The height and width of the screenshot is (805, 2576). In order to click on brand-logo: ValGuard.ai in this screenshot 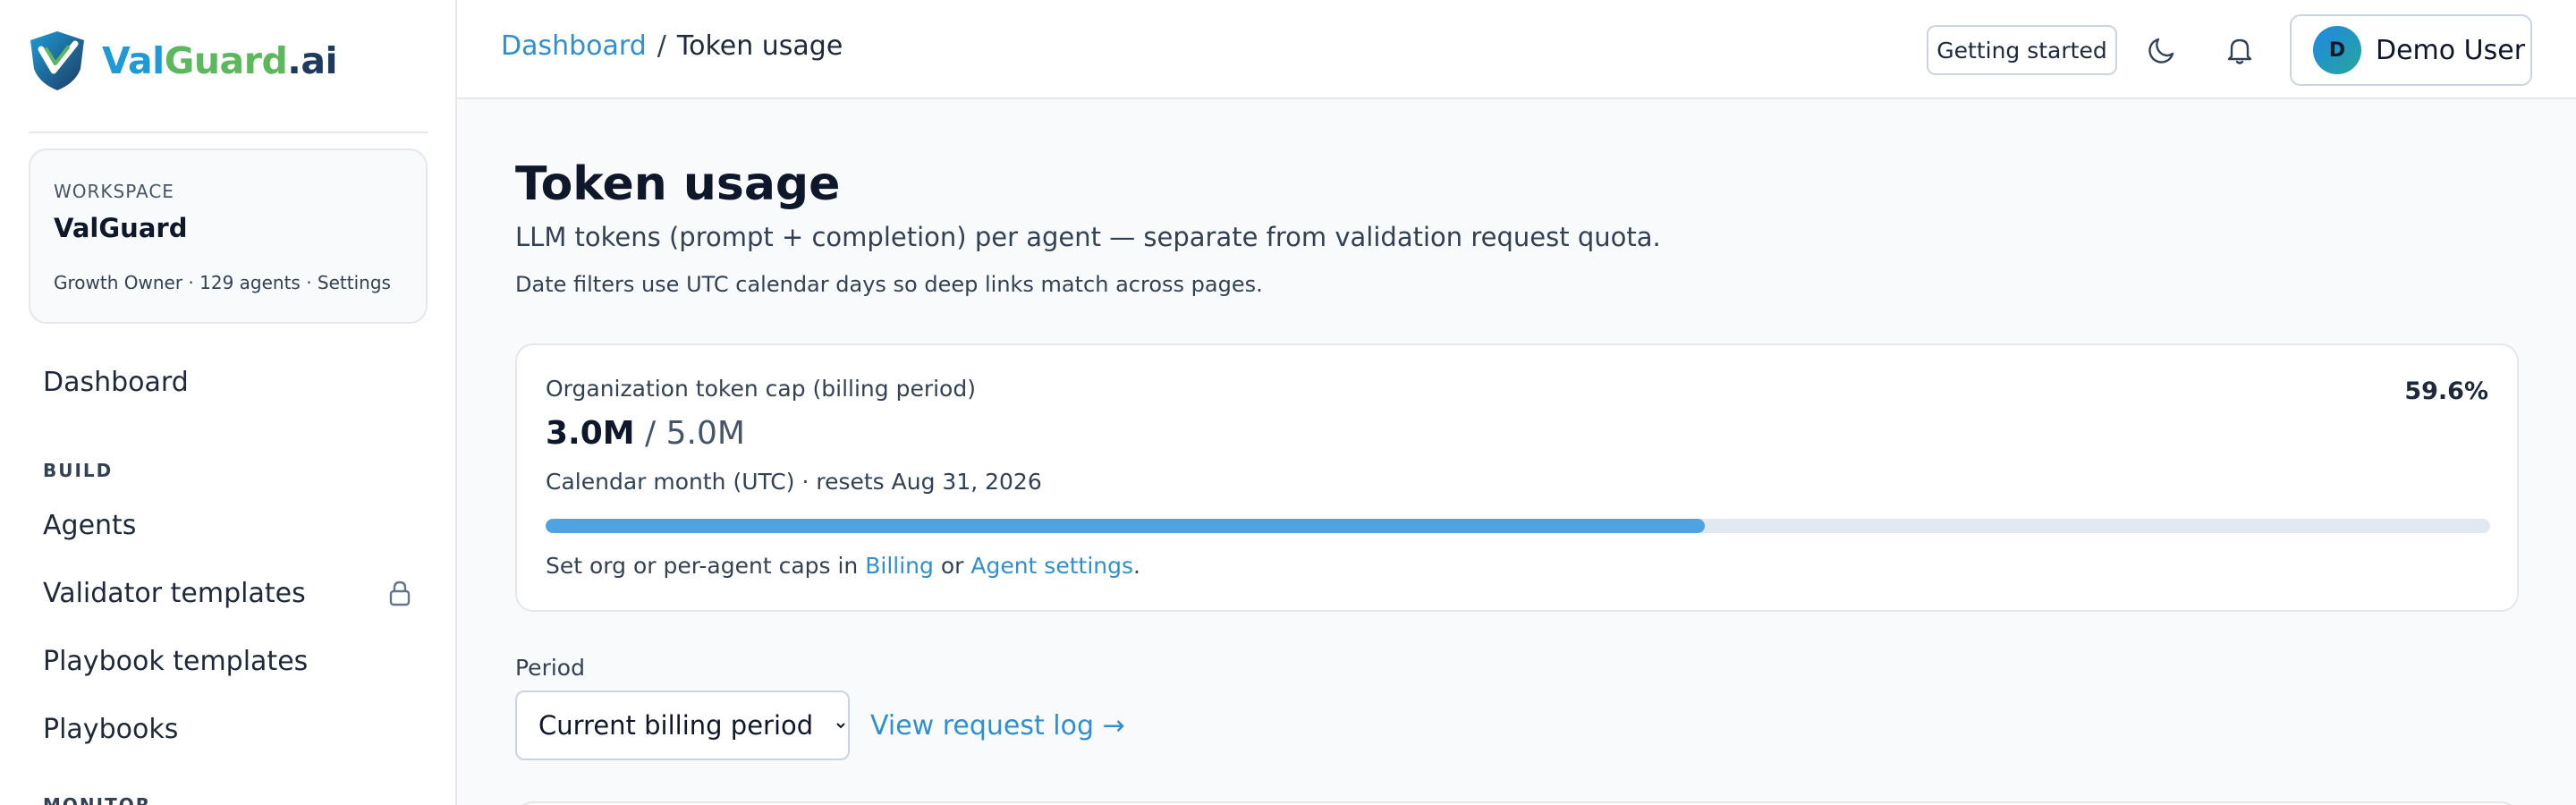, I will do `click(182, 61)`.